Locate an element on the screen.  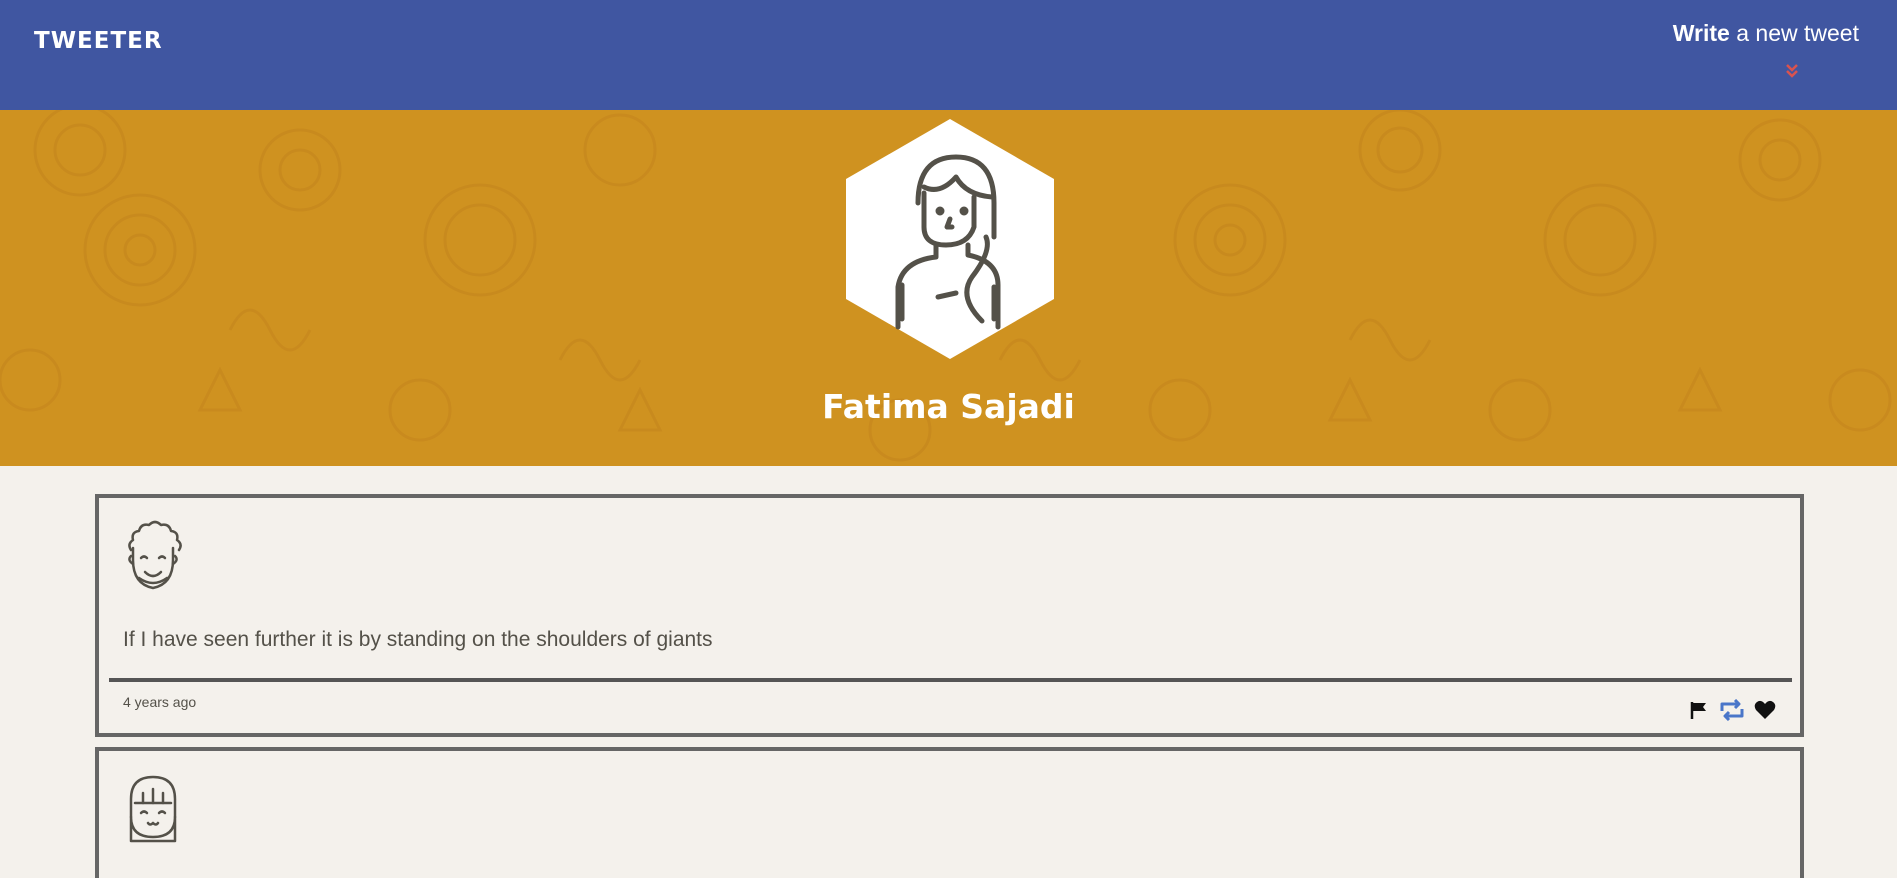
tweet-actions is located at coordinates (1732, 710).